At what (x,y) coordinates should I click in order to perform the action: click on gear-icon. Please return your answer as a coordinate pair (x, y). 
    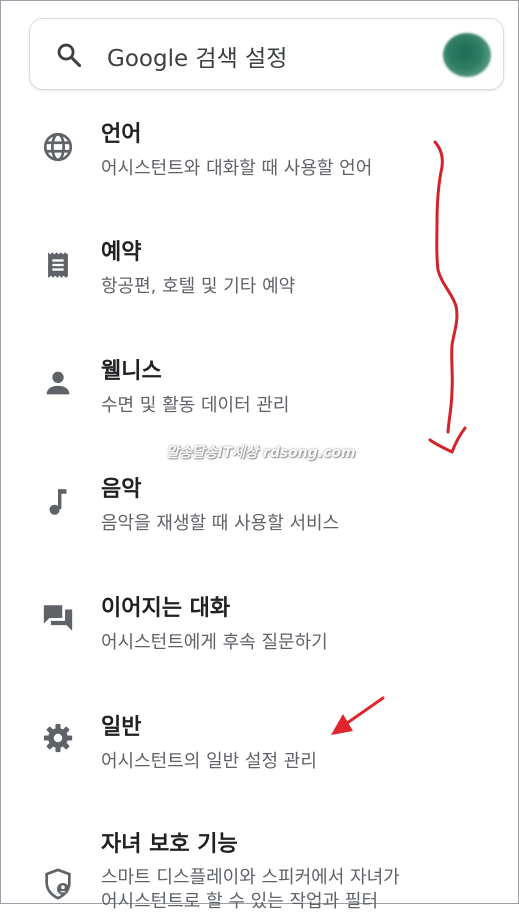
    Looking at the image, I should click on (58, 738).